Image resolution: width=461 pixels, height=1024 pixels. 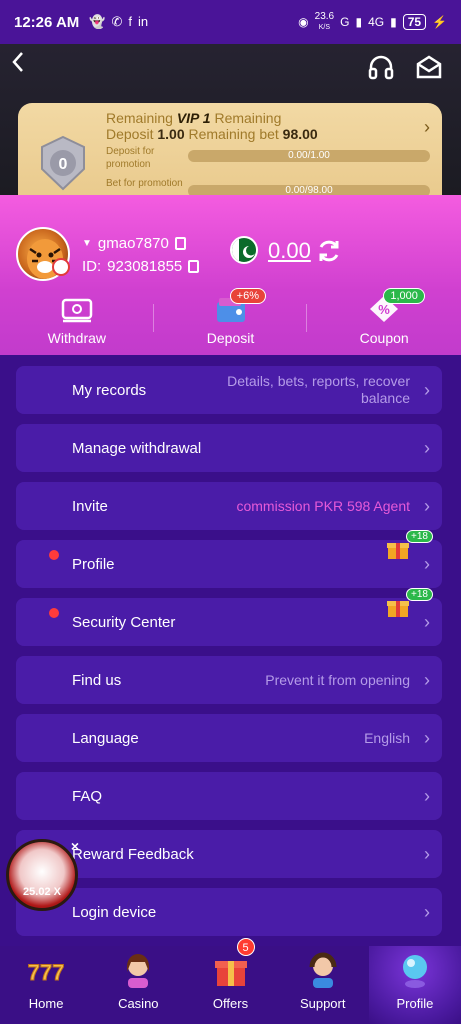 I want to click on nav-support: Support, so click(x=323, y=985).